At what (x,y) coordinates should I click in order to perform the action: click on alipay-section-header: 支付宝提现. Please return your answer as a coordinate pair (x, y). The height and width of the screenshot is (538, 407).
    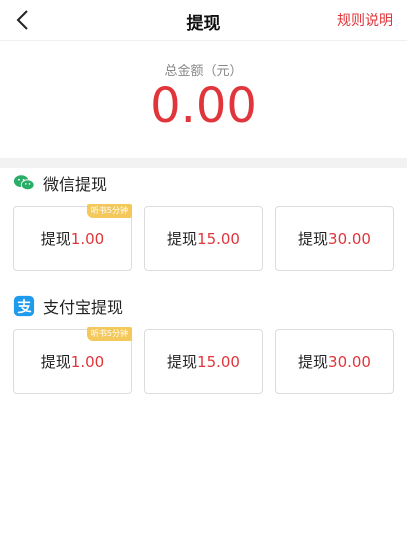
    Looking at the image, I should click on (68, 306).